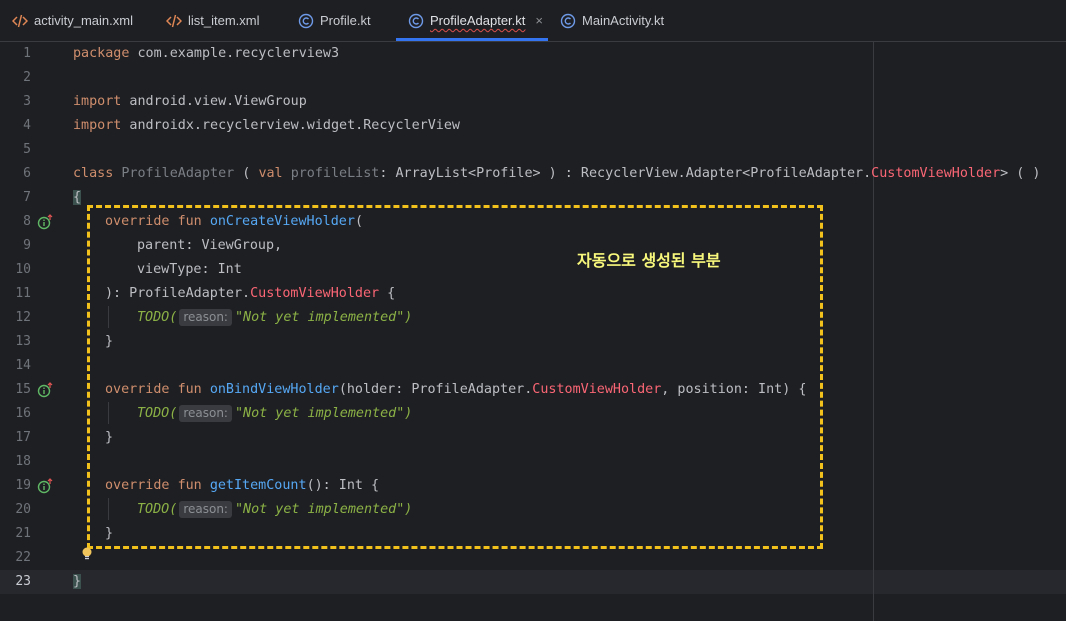 This screenshot has width=1066, height=621. I want to click on line-text: import android.view.ViewGroup, so click(190, 102).